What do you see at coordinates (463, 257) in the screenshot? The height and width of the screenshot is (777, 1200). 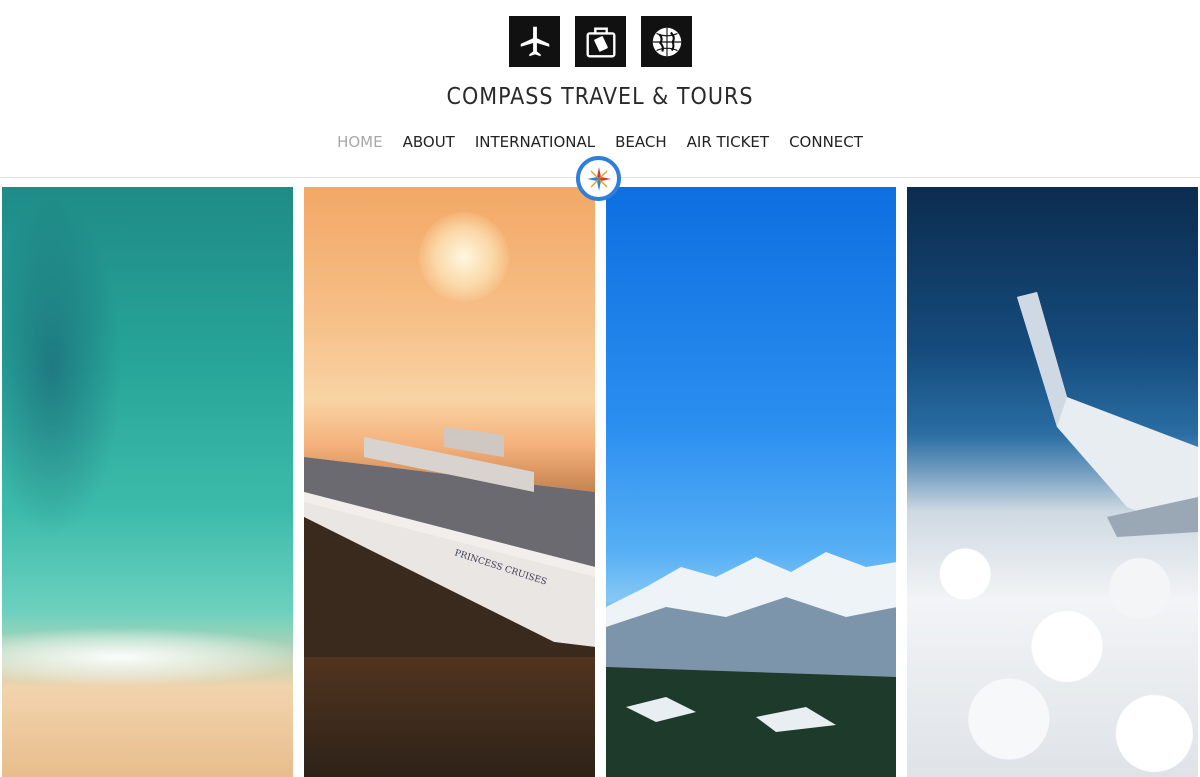 I see `sun-glow` at bounding box center [463, 257].